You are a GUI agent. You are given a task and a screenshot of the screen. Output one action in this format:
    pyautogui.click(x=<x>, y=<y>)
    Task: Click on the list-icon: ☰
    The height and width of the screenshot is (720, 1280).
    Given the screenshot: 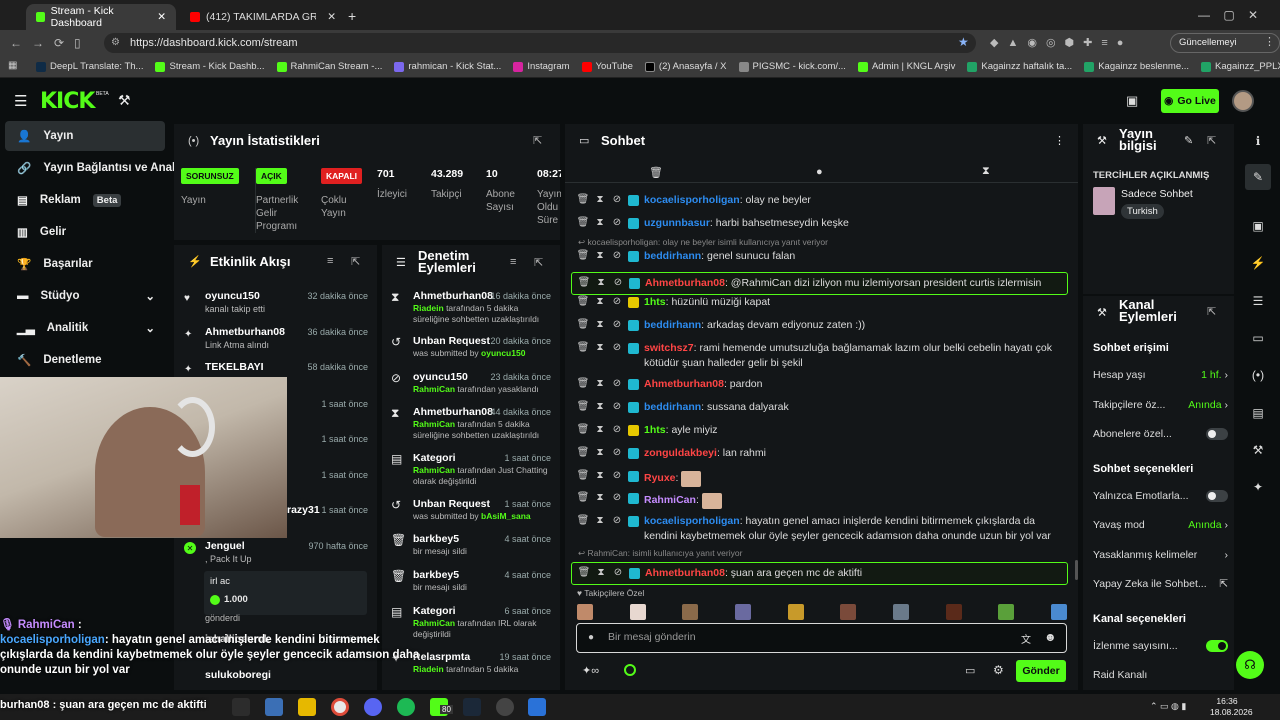 What is the action you would take?
    pyautogui.click(x=1258, y=301)
    